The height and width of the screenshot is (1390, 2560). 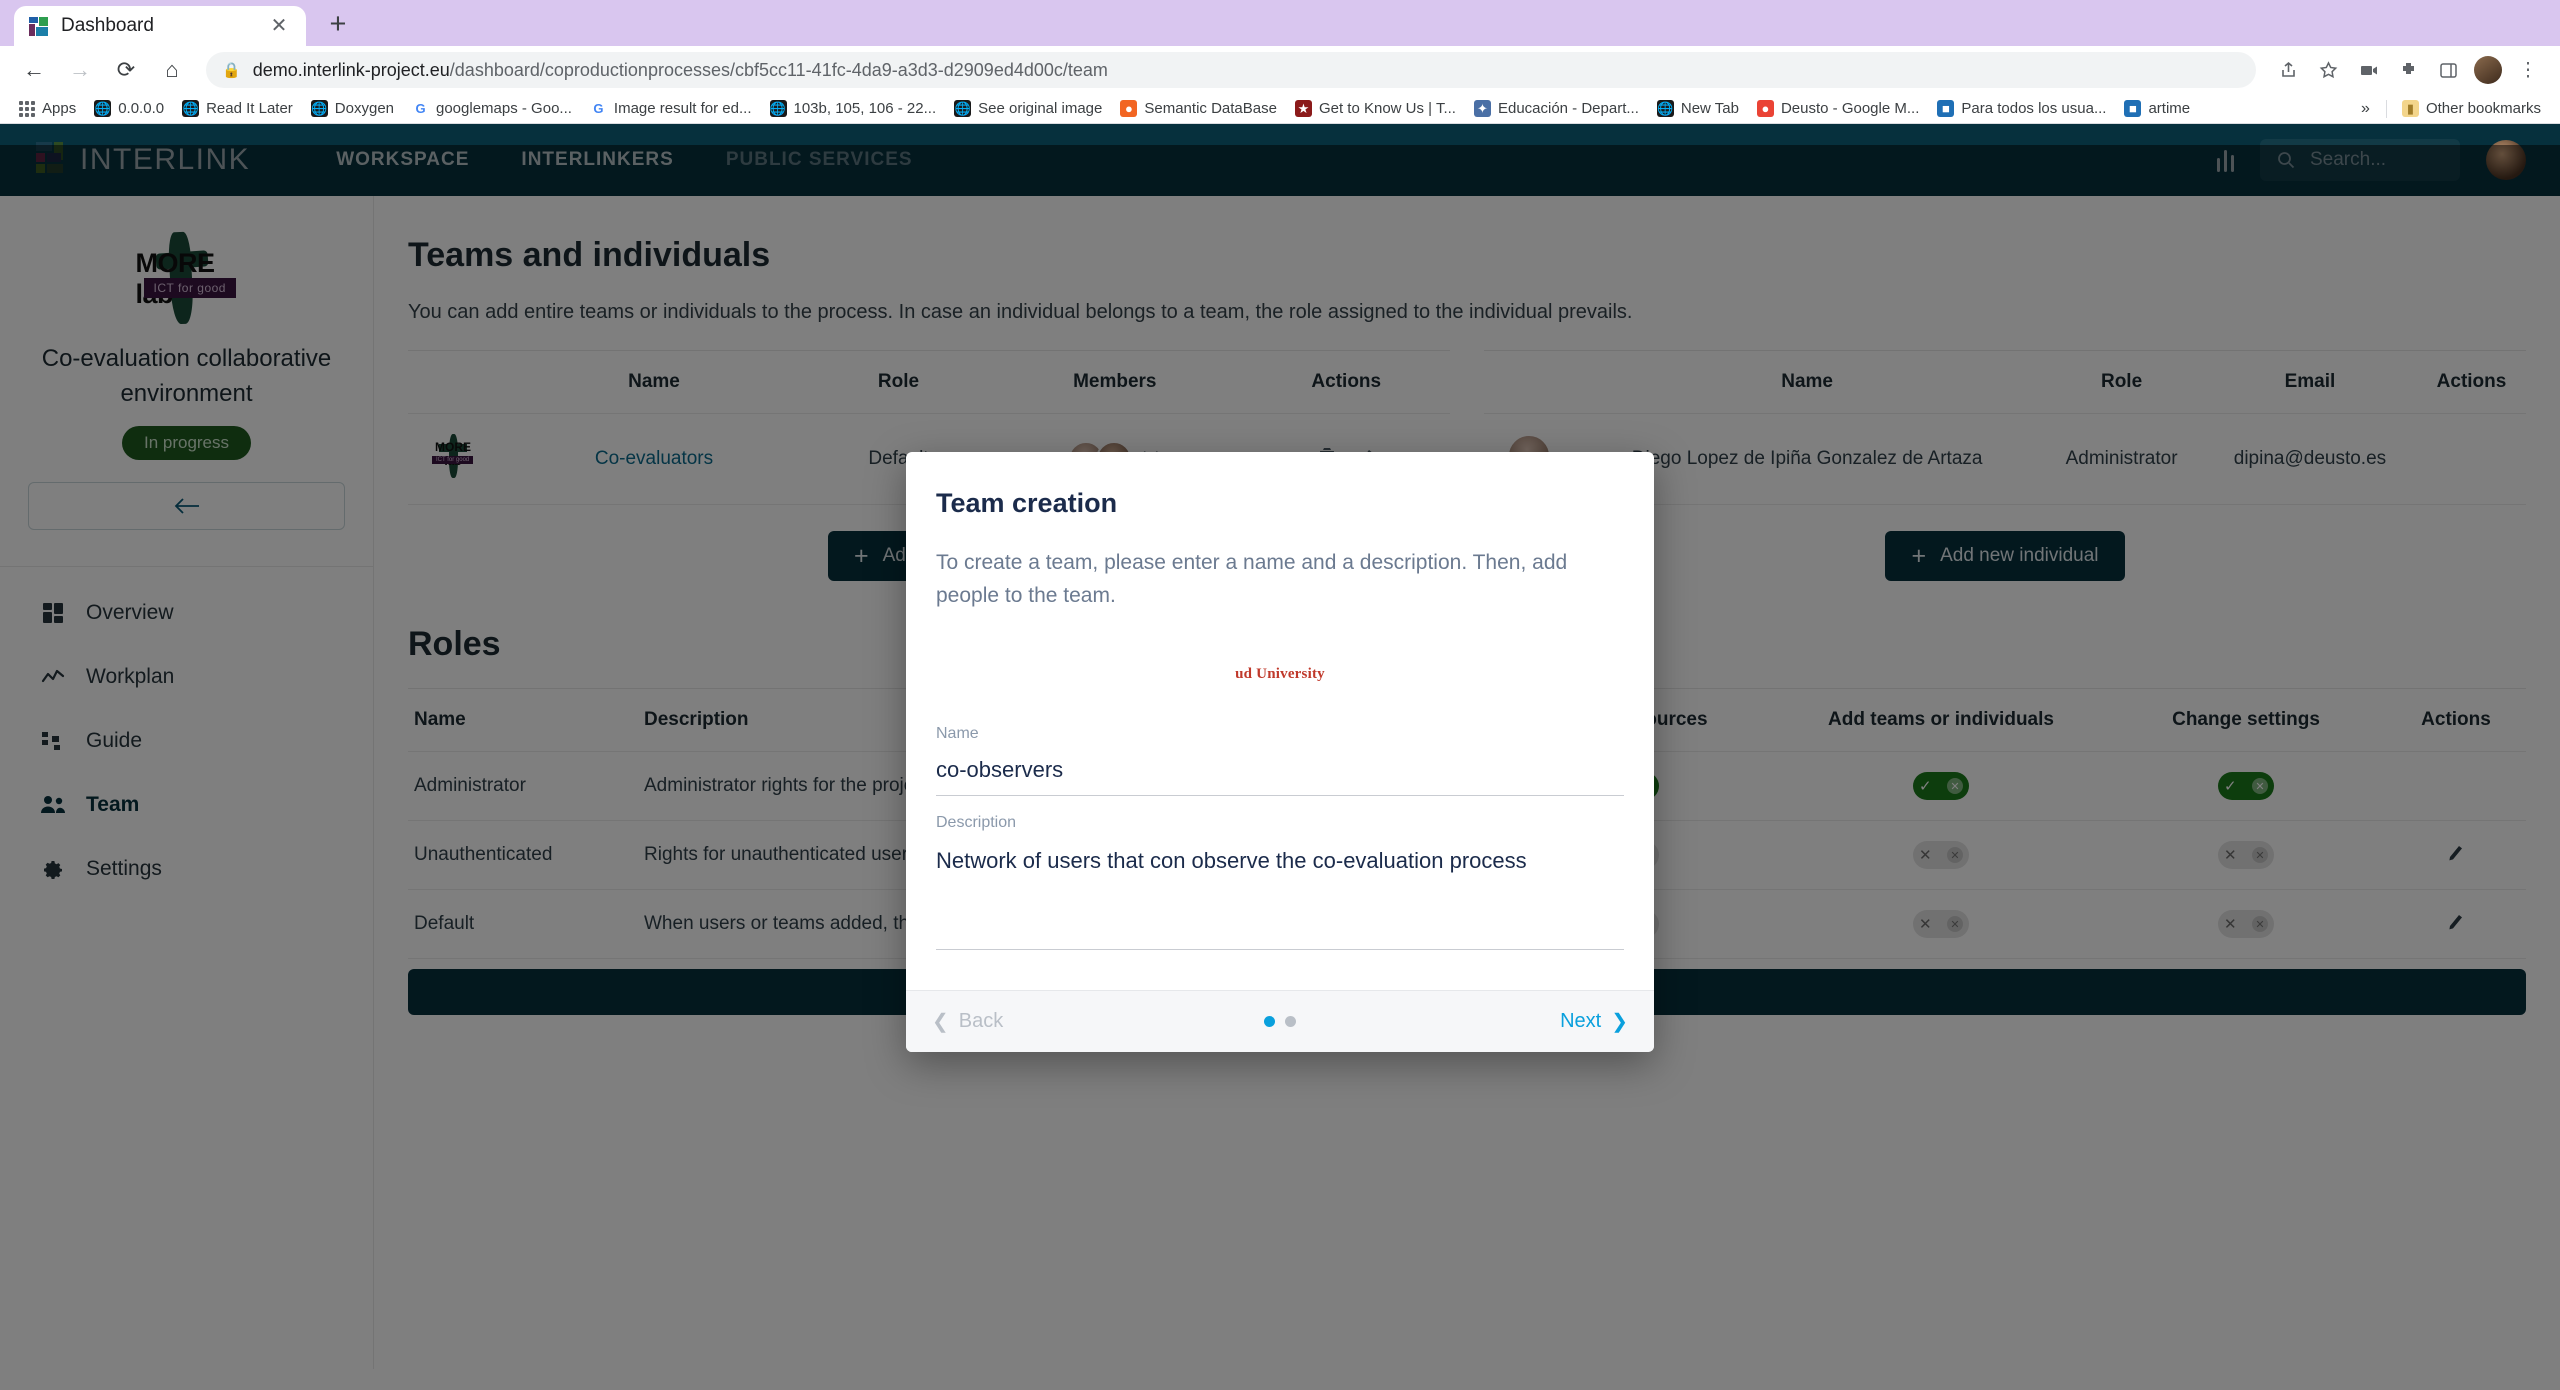 I want to click on description-label: Description, so click(x=976, y=823).